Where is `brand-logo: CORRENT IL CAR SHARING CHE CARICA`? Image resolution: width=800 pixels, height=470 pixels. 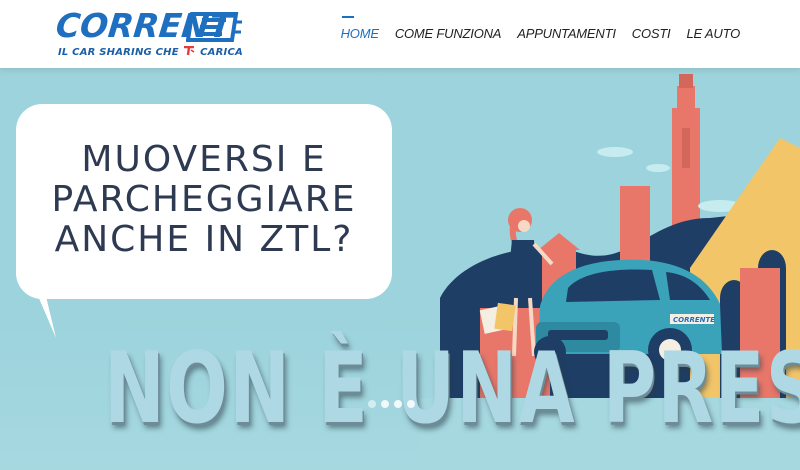
brand-logo: CORRENT IL CAR SHARING CHE CARICA is located at coordinates (155, 35).